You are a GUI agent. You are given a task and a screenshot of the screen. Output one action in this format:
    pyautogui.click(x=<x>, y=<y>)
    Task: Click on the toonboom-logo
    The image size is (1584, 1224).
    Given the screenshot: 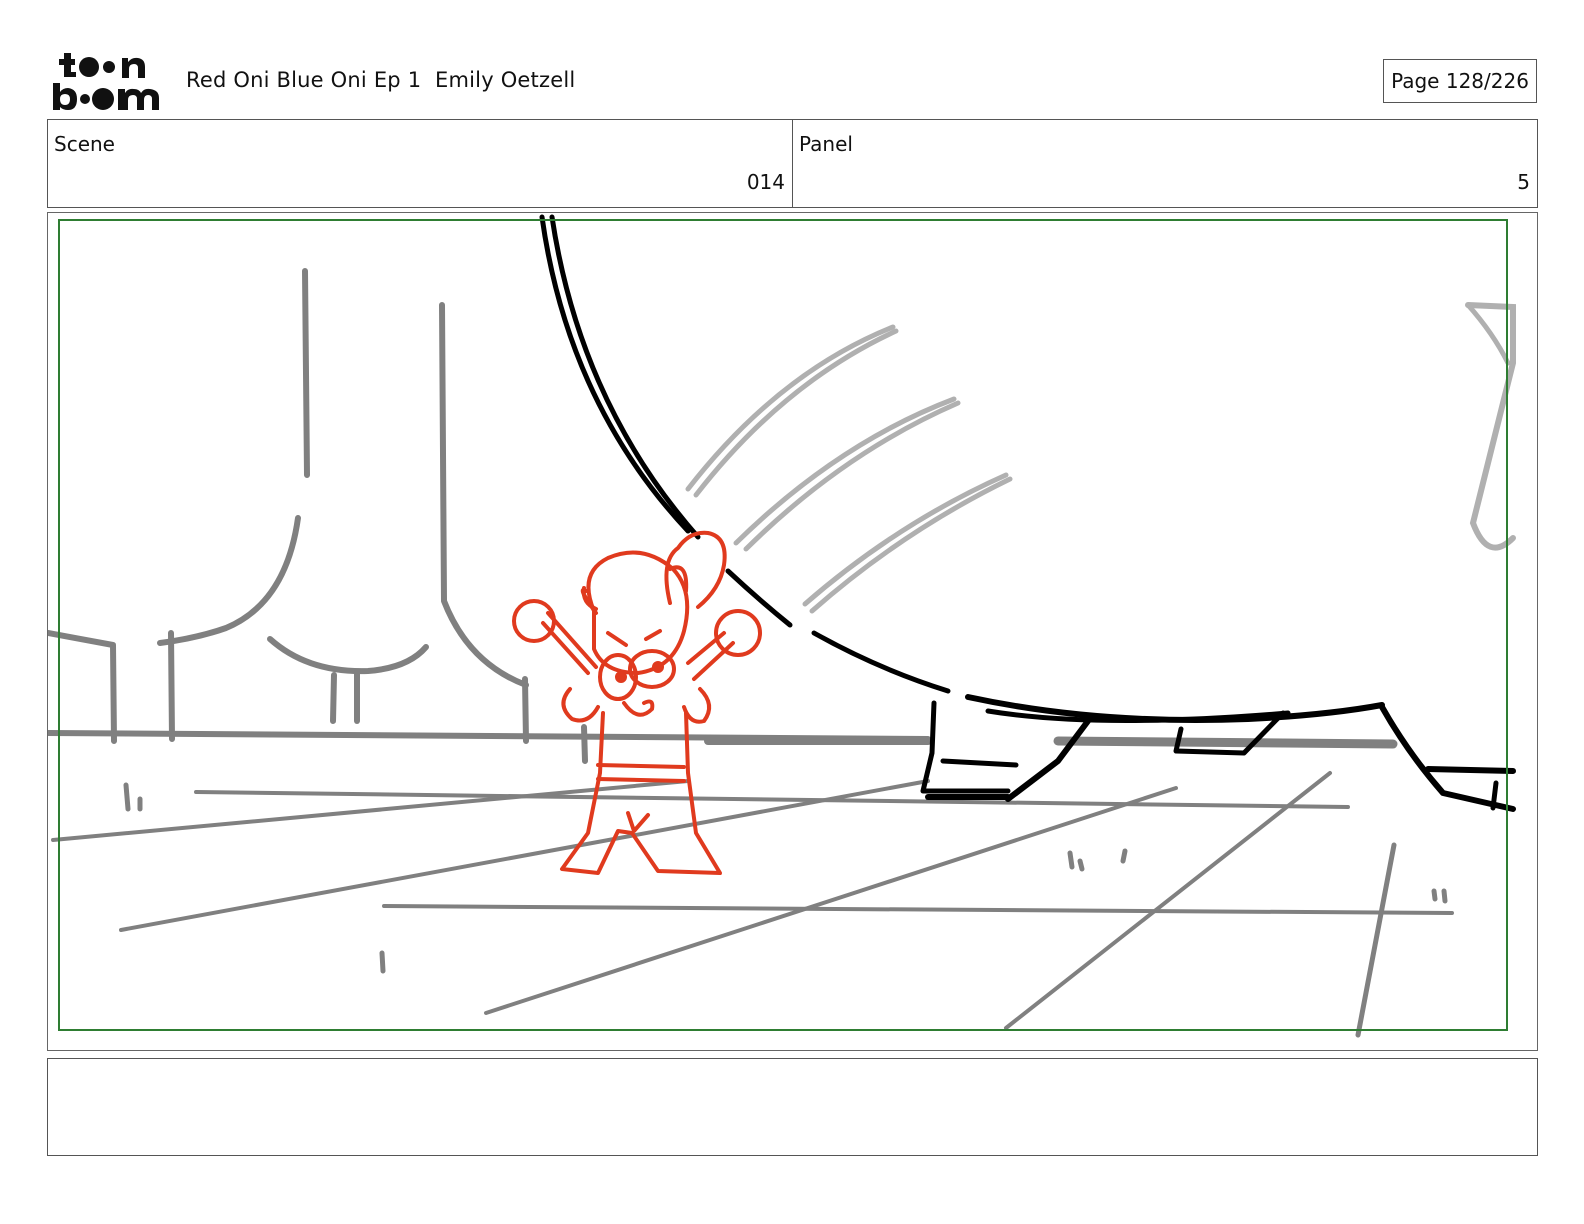 What is the action you would take?
    pyautogui.click(x=108, y=81)
    